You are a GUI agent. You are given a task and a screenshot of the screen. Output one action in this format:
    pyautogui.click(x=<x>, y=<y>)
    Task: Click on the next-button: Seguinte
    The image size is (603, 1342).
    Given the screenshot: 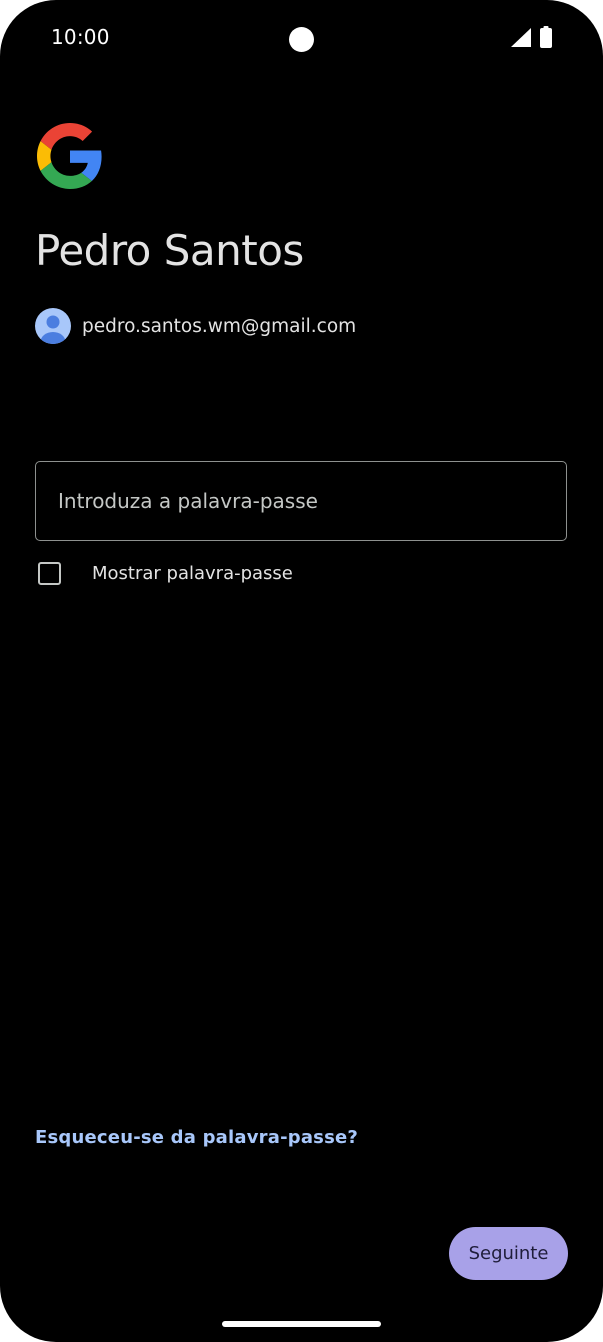 What is the action you would take?
    pyautogui.click(x=508, y=1253)
    